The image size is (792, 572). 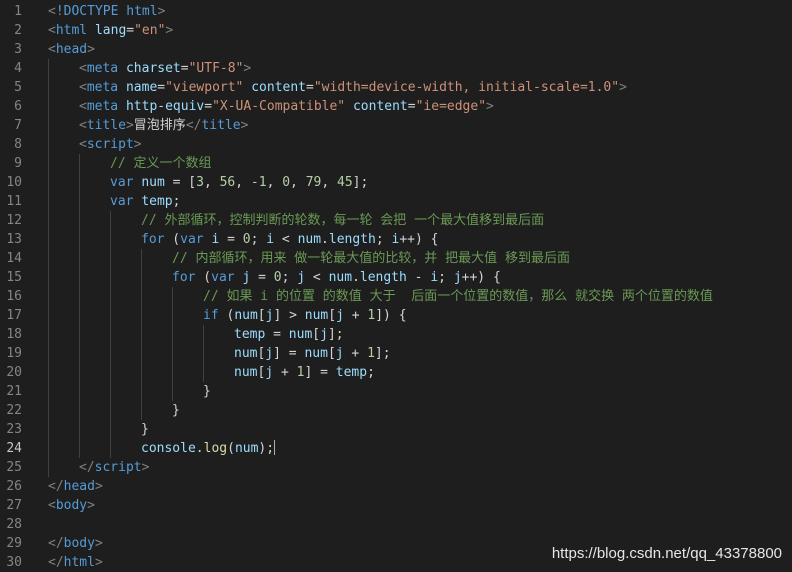 I want to click on code-line: 25 </script>, so click(x=396, y=467).